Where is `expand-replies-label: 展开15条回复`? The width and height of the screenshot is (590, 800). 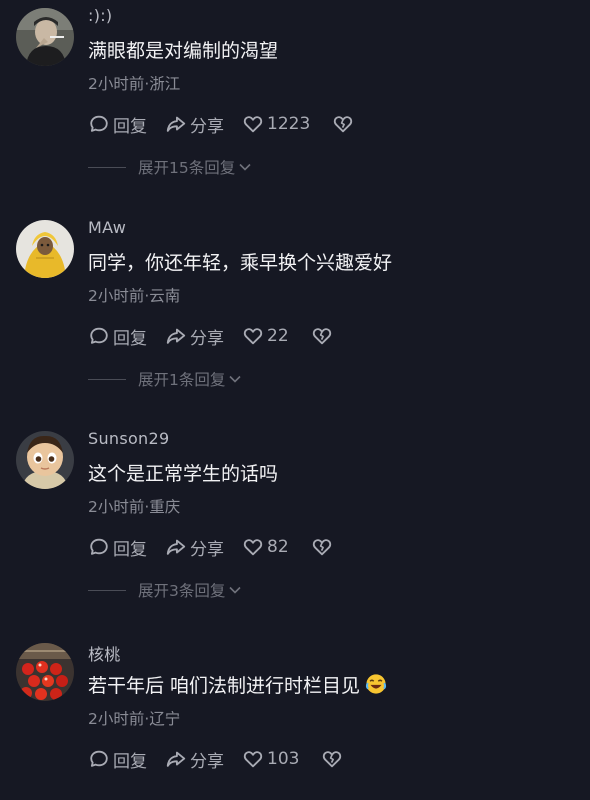 expand-replies-label: 展开15条回复 is located at coordinates (187, 168).